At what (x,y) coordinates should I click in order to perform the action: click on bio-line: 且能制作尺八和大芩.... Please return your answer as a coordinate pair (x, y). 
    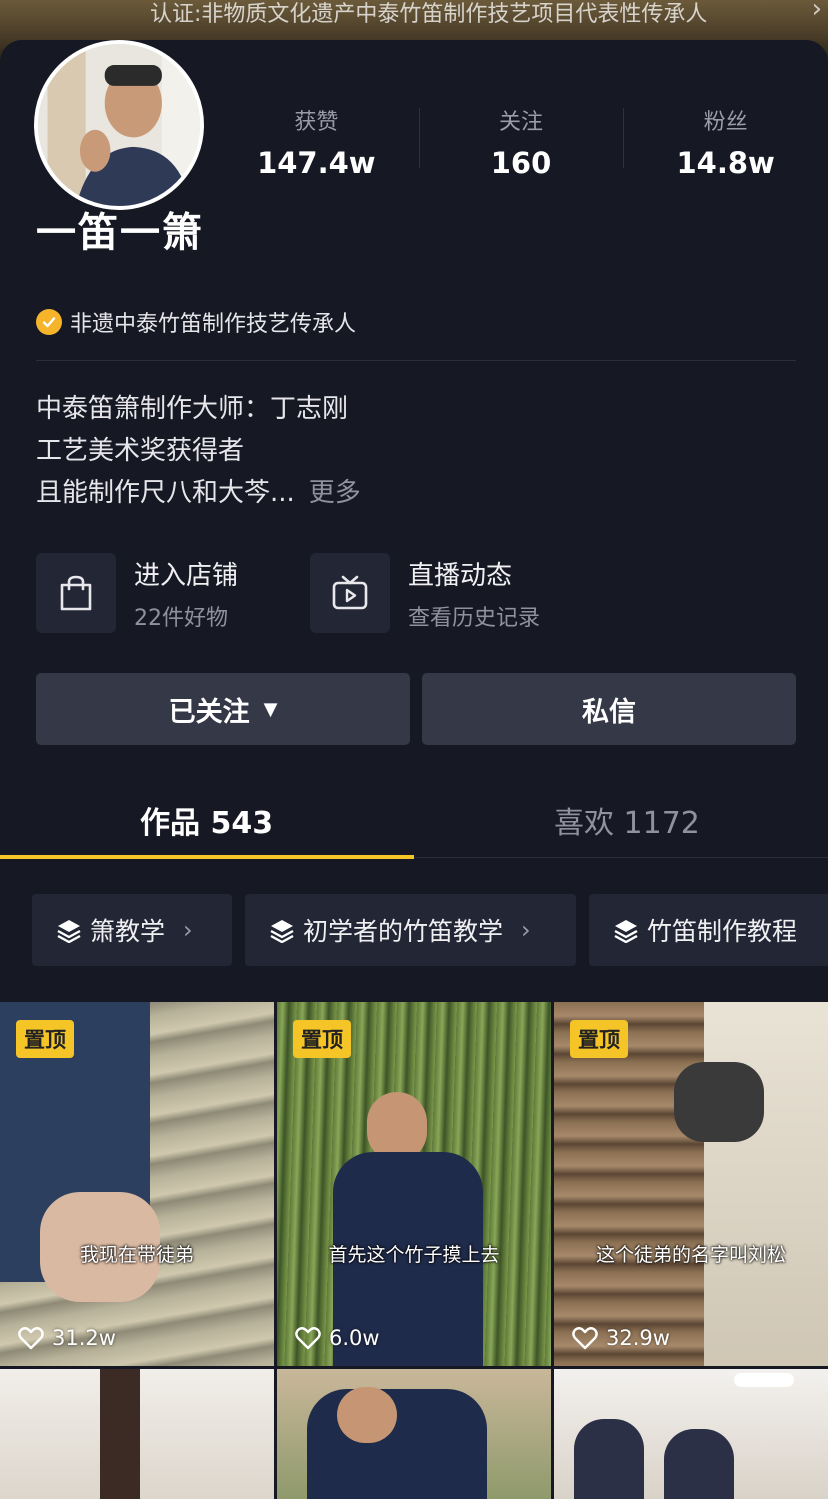
    Looking at the image, I should click on (165, 493).